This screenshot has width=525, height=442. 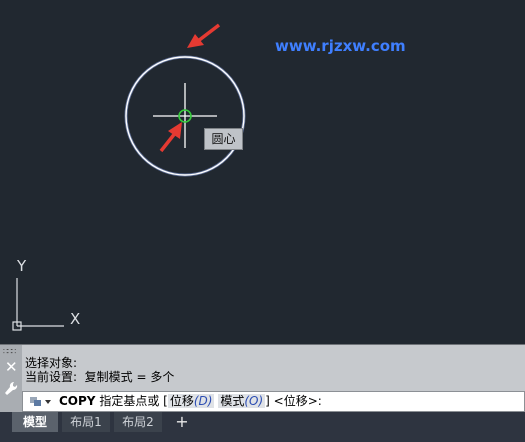 I want to click on option-displacement-label: 位移, so click(x=181, y=401).